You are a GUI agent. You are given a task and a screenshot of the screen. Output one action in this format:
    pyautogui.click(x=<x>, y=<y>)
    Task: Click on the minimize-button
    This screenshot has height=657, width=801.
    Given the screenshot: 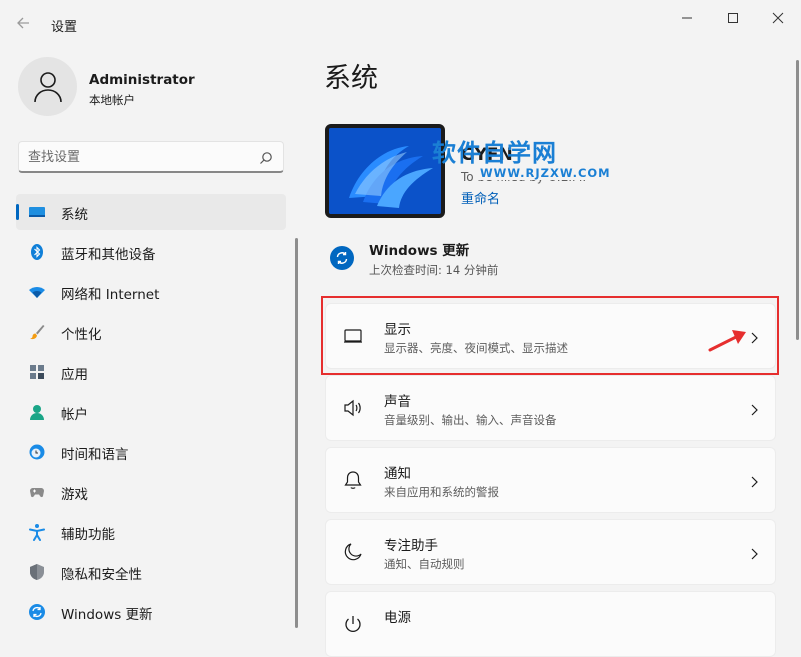 What is the action you would take?
    pyautogui.click(x=687, y=18)
    